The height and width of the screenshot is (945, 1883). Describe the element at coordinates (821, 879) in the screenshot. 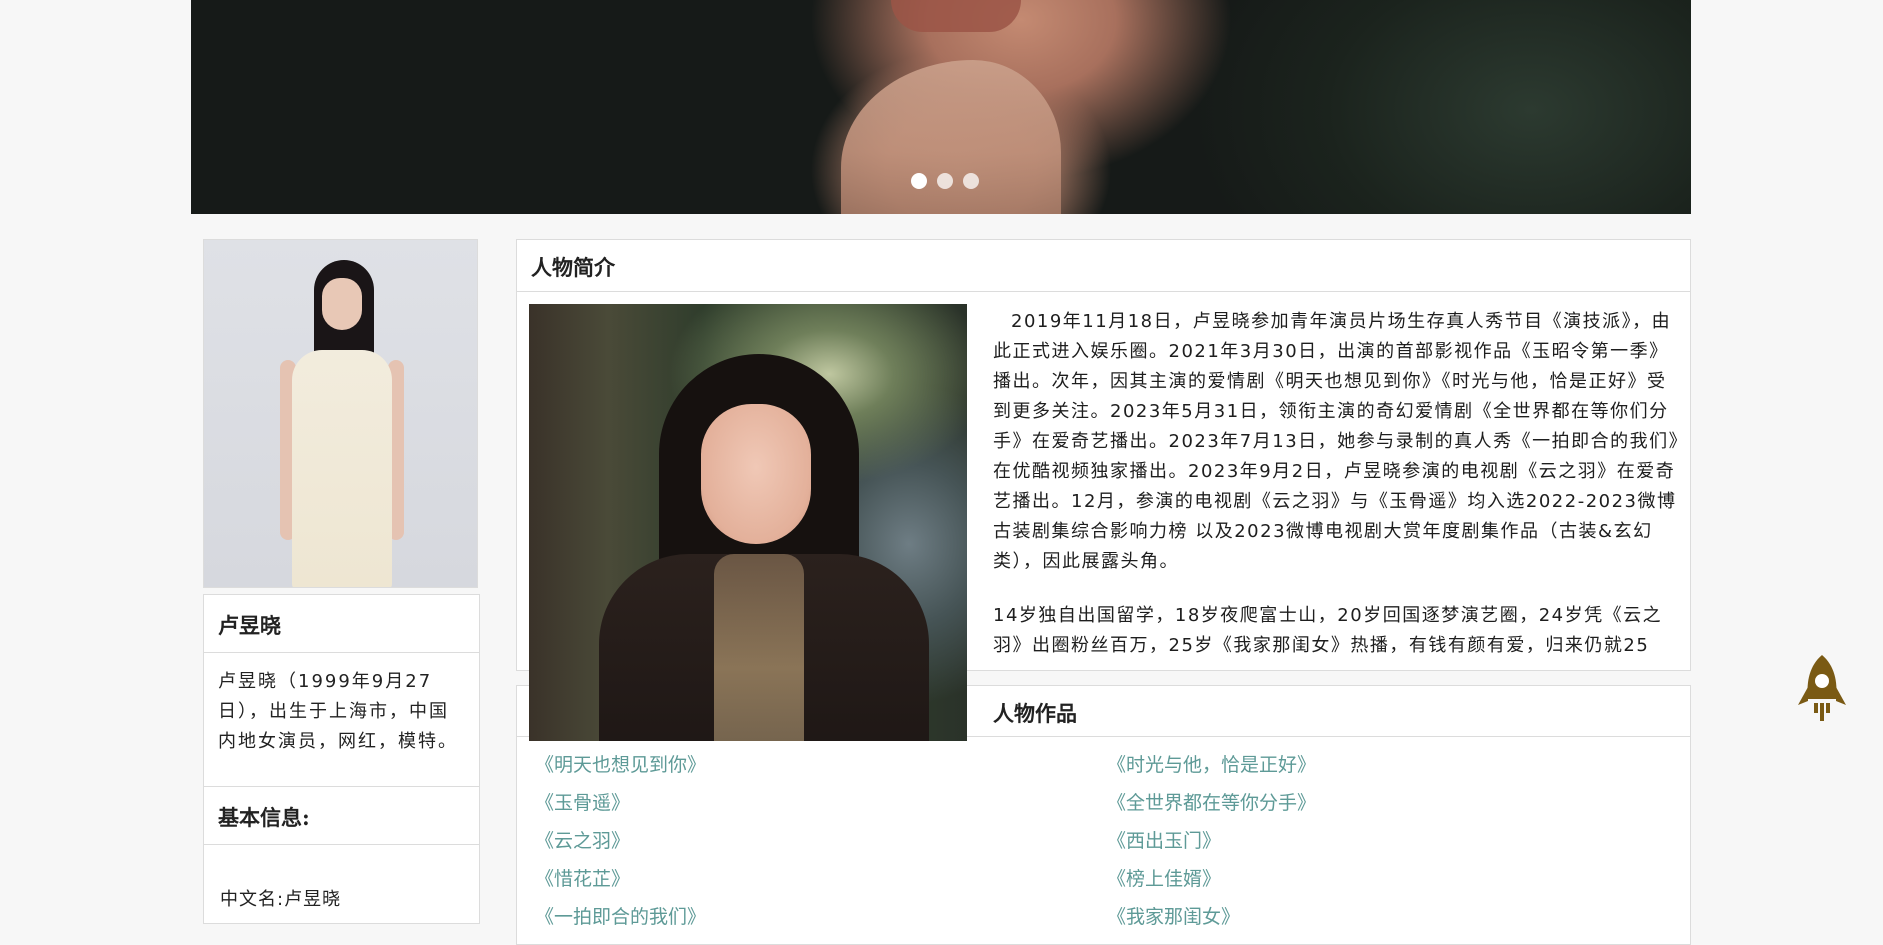

I see `work-link: 《惜花芷》` at that location.